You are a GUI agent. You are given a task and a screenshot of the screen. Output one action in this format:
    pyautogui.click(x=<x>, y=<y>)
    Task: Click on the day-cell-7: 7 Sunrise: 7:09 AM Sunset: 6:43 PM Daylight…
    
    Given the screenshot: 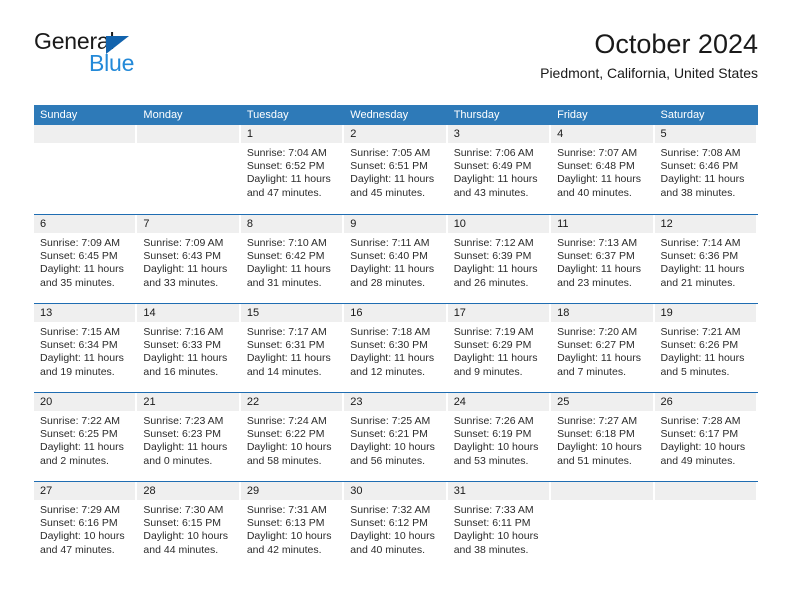 What is the action you would take?
    pyautogui.click(x=188, y=259)
    